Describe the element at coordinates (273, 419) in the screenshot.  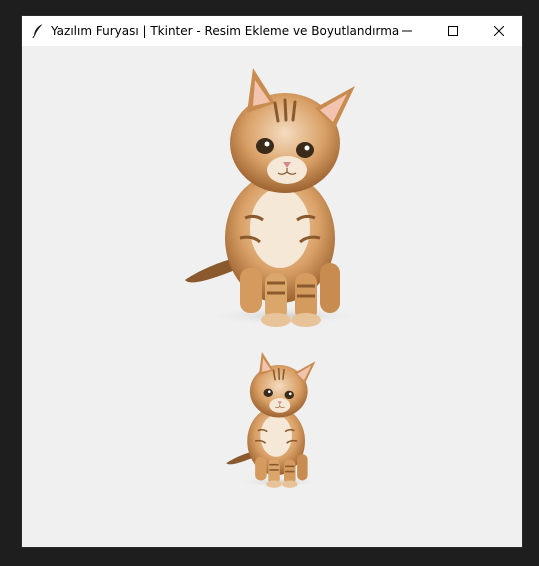
I see `kitten-image-small` at that location.